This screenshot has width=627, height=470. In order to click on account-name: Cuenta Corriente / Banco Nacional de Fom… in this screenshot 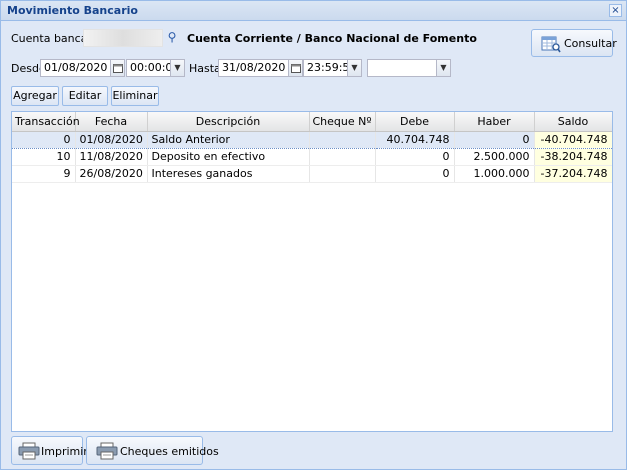, I will do `click(332, 38)`.